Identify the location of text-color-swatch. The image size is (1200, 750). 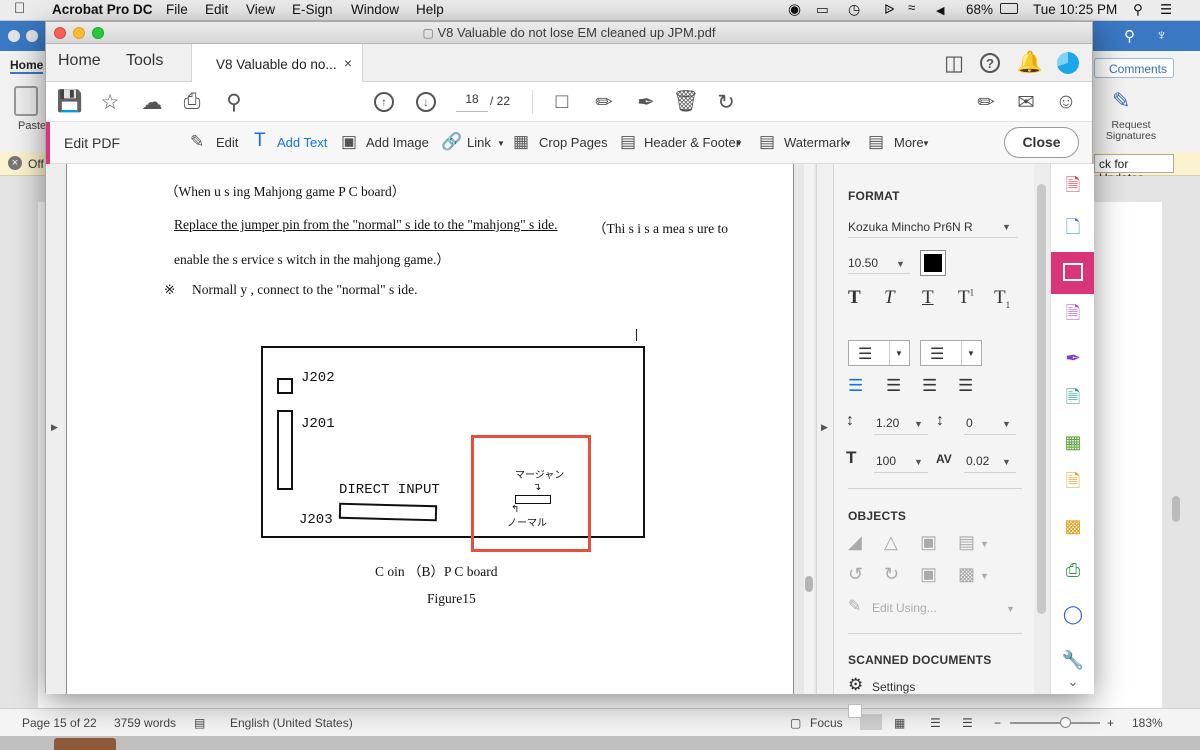
(933, 263).